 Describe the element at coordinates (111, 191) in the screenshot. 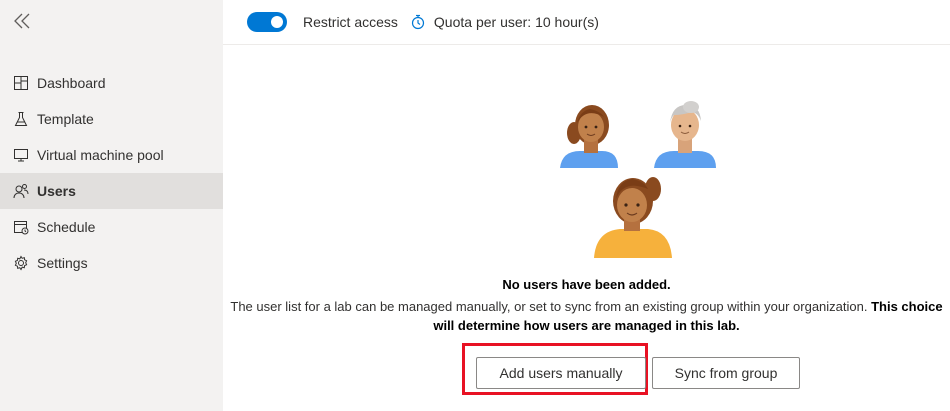

I see `sidebar-item-users: Users` at that location.